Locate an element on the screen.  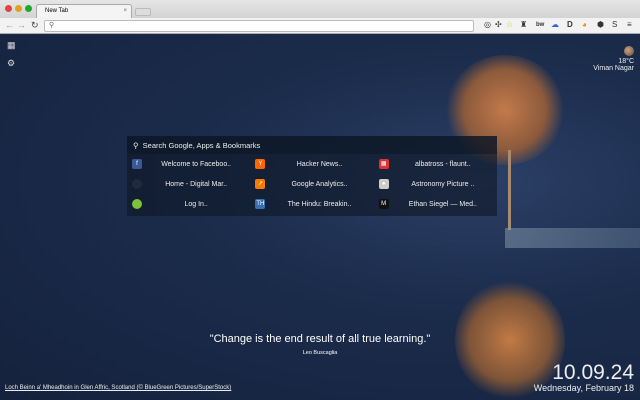
shortcut-tile: Y Hacker News.. is located at coordinates (311, 164).